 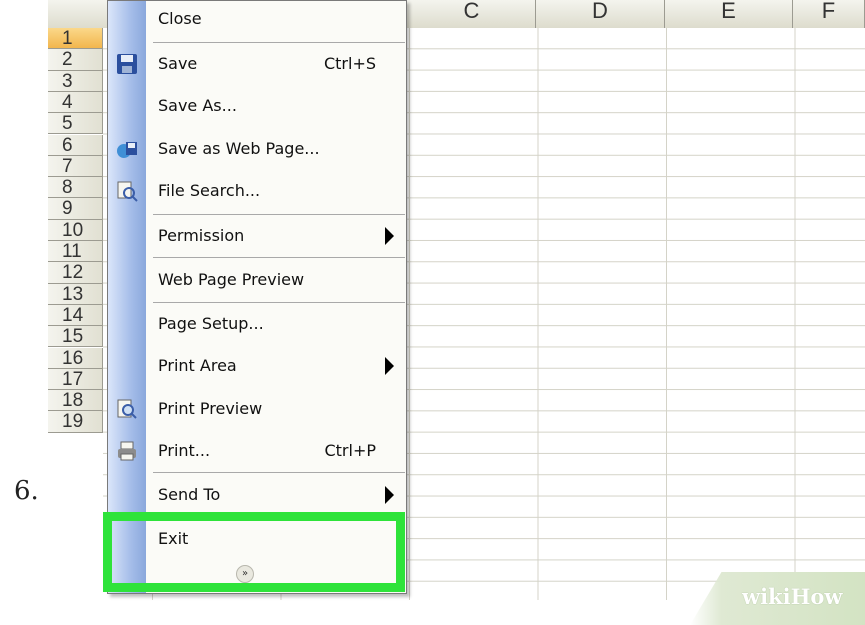 What do you see at coordinates (75, 81) in the screenshot?
I see `row-header-3: 3` at bounding box center [75, 81].